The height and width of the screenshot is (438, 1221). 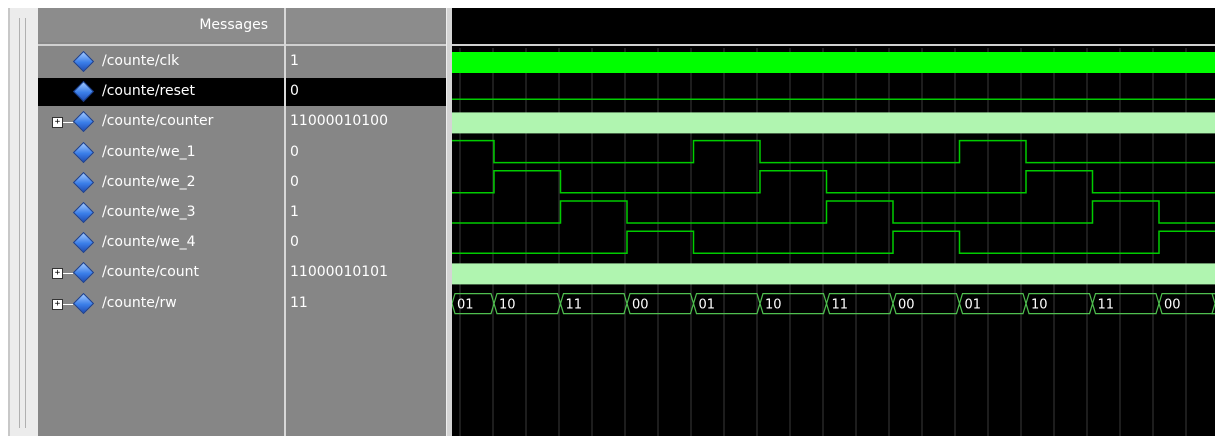 I want to click on signal-name: /counte/we_2, so click(x=149, y=181).